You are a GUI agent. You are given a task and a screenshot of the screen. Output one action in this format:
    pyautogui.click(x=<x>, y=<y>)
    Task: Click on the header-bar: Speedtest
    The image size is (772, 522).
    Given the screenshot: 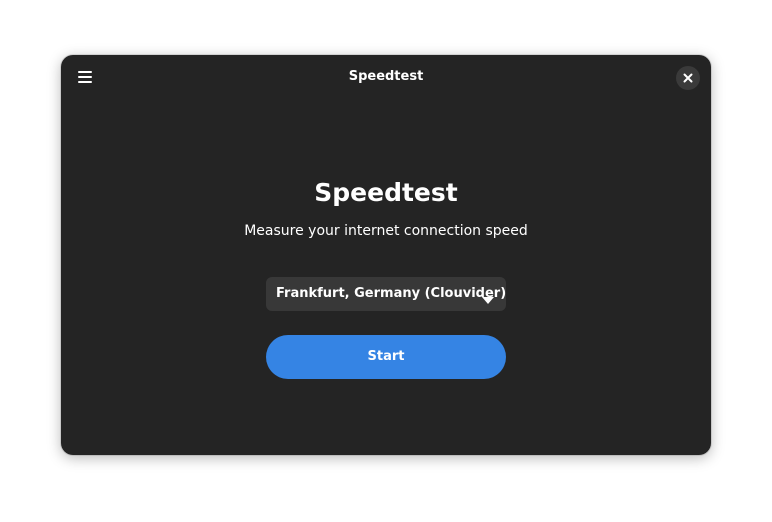 What is the action you would take?
    pyautogui.click(x=386, y=78)
    